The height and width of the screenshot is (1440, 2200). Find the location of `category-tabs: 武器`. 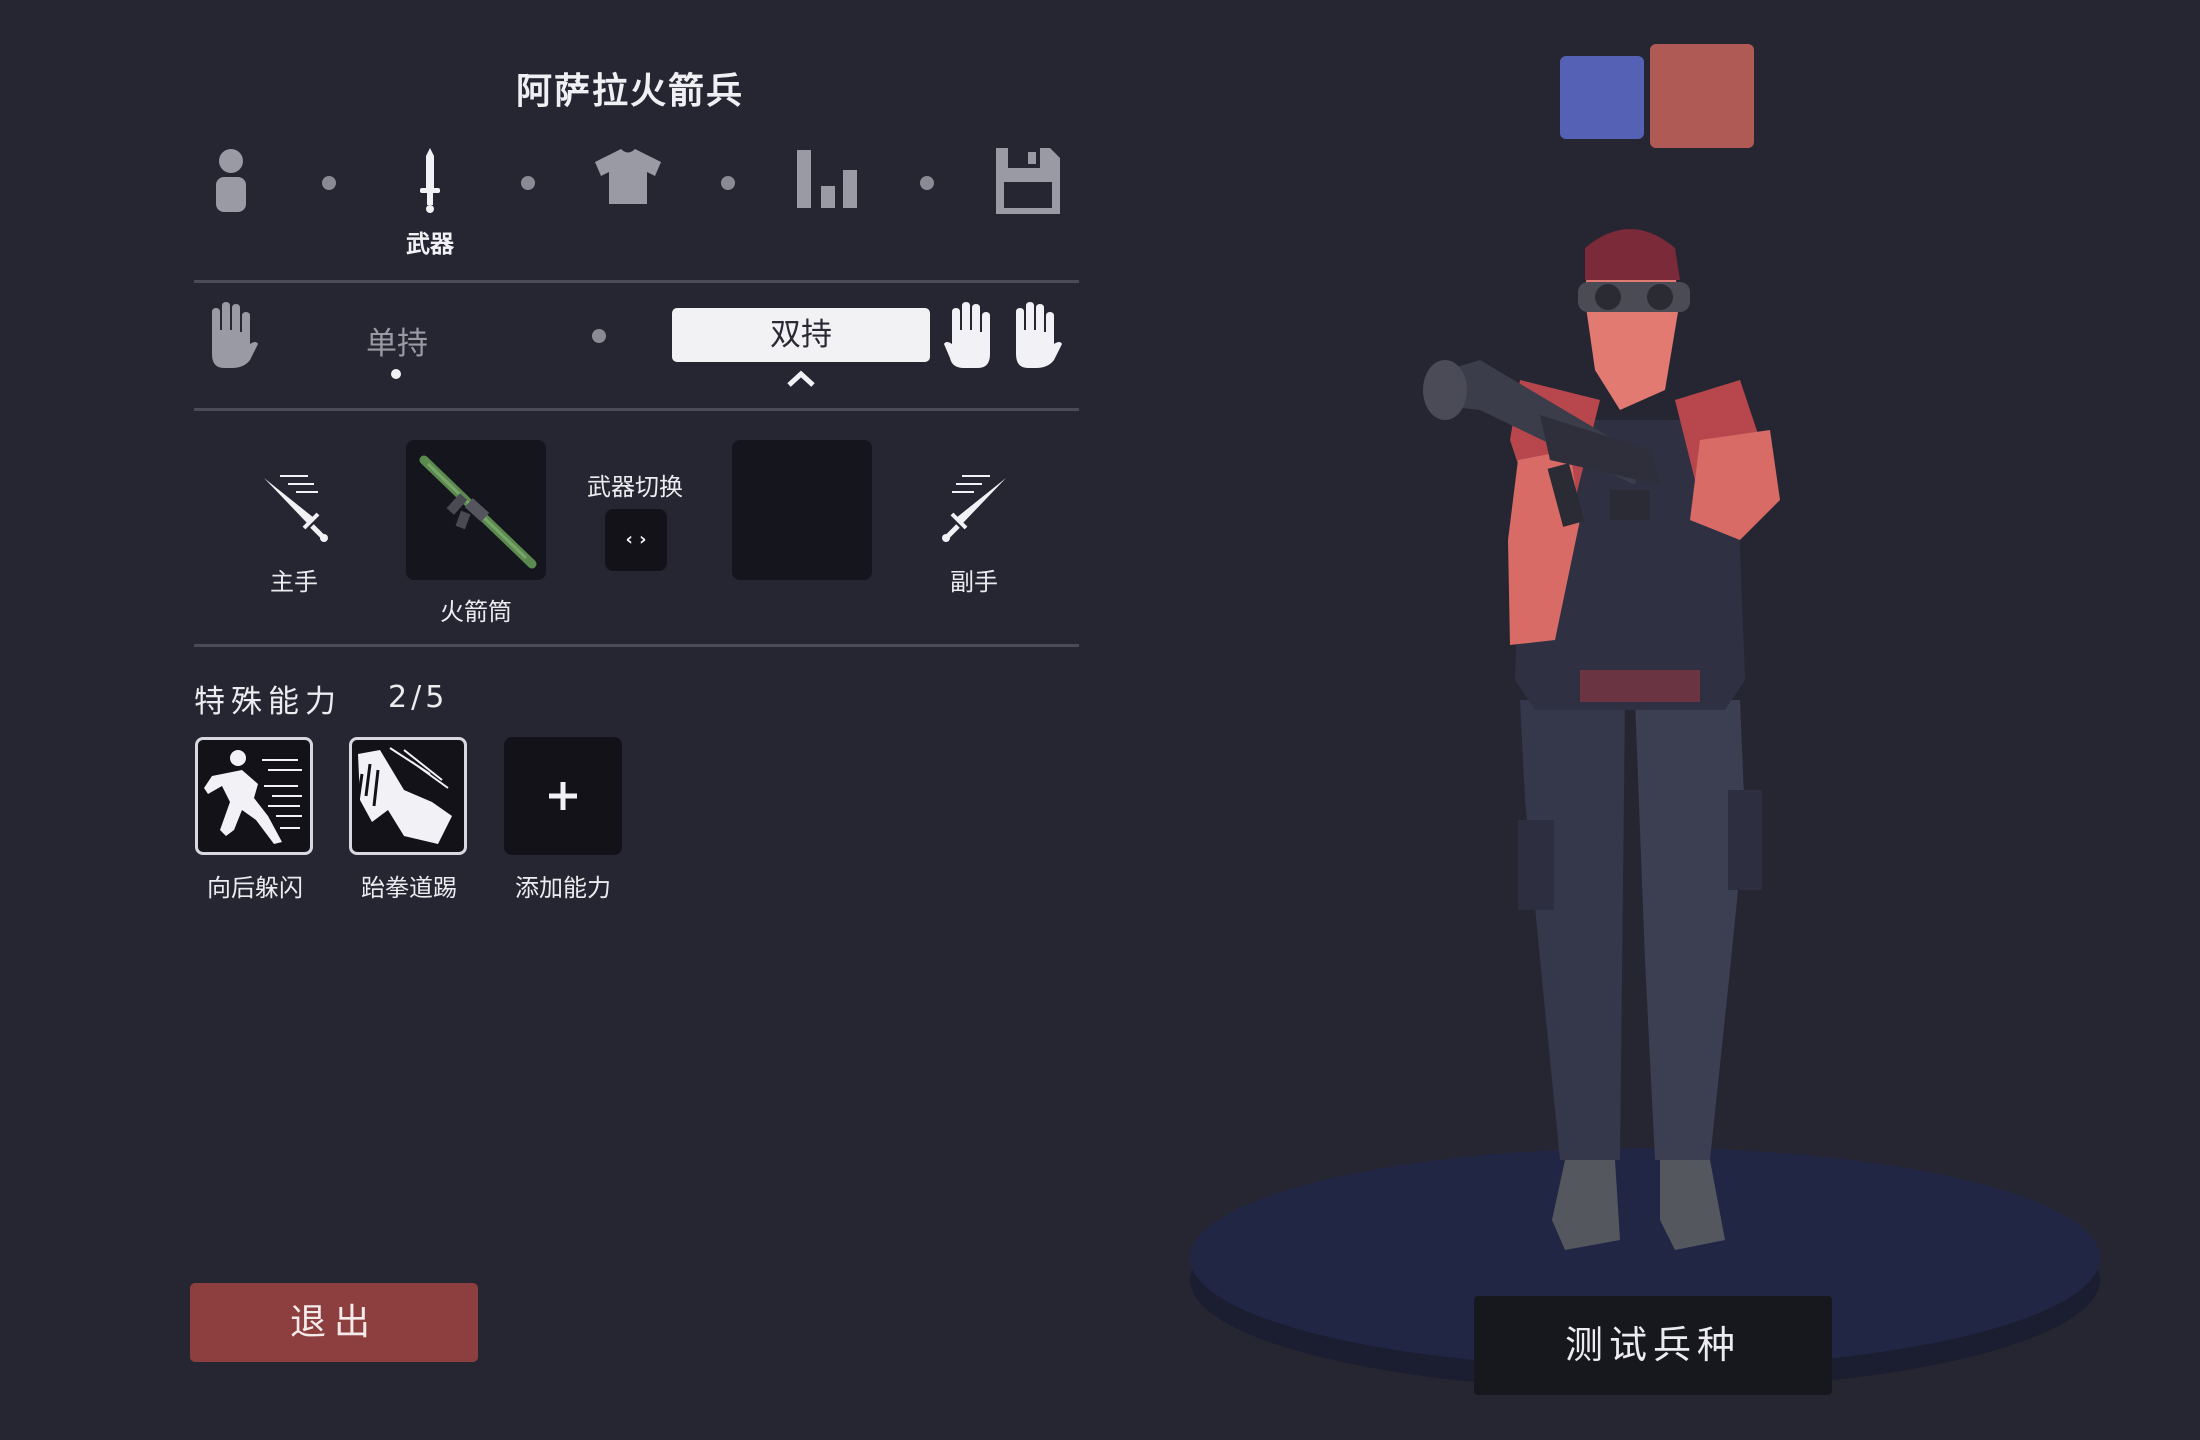

category-tabs: 武器 is located at coordinates (632, 205).